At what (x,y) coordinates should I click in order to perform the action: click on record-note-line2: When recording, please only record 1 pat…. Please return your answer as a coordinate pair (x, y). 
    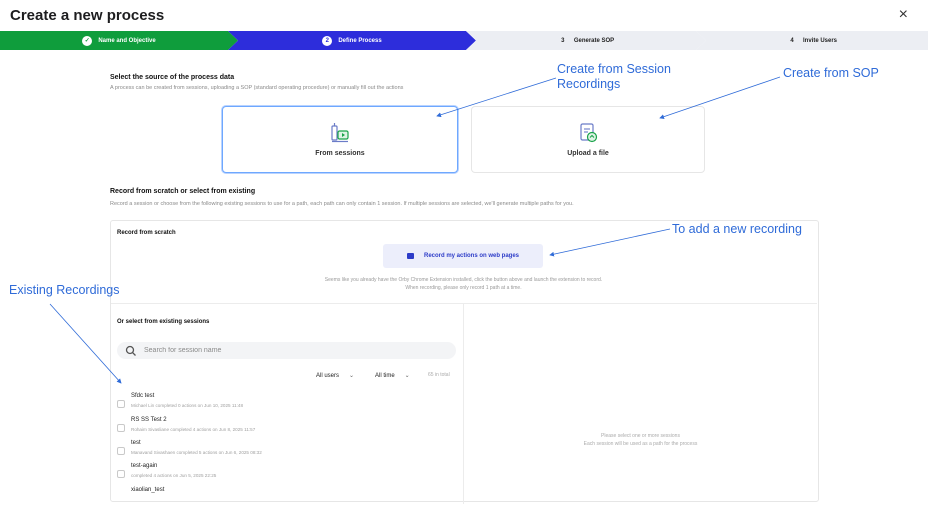
    Looking at the image, I should click on (463, 288).